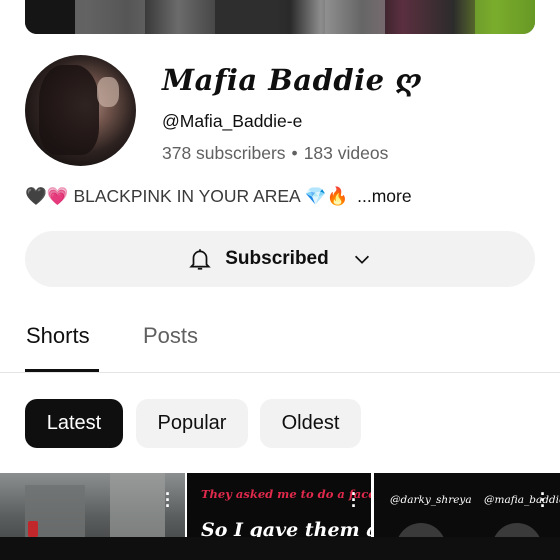 The image size is (560, 560). Describe the element at coordinates (310, 423) in the screenshot. I see `filter-chip-oldest: Oldest` at that location.